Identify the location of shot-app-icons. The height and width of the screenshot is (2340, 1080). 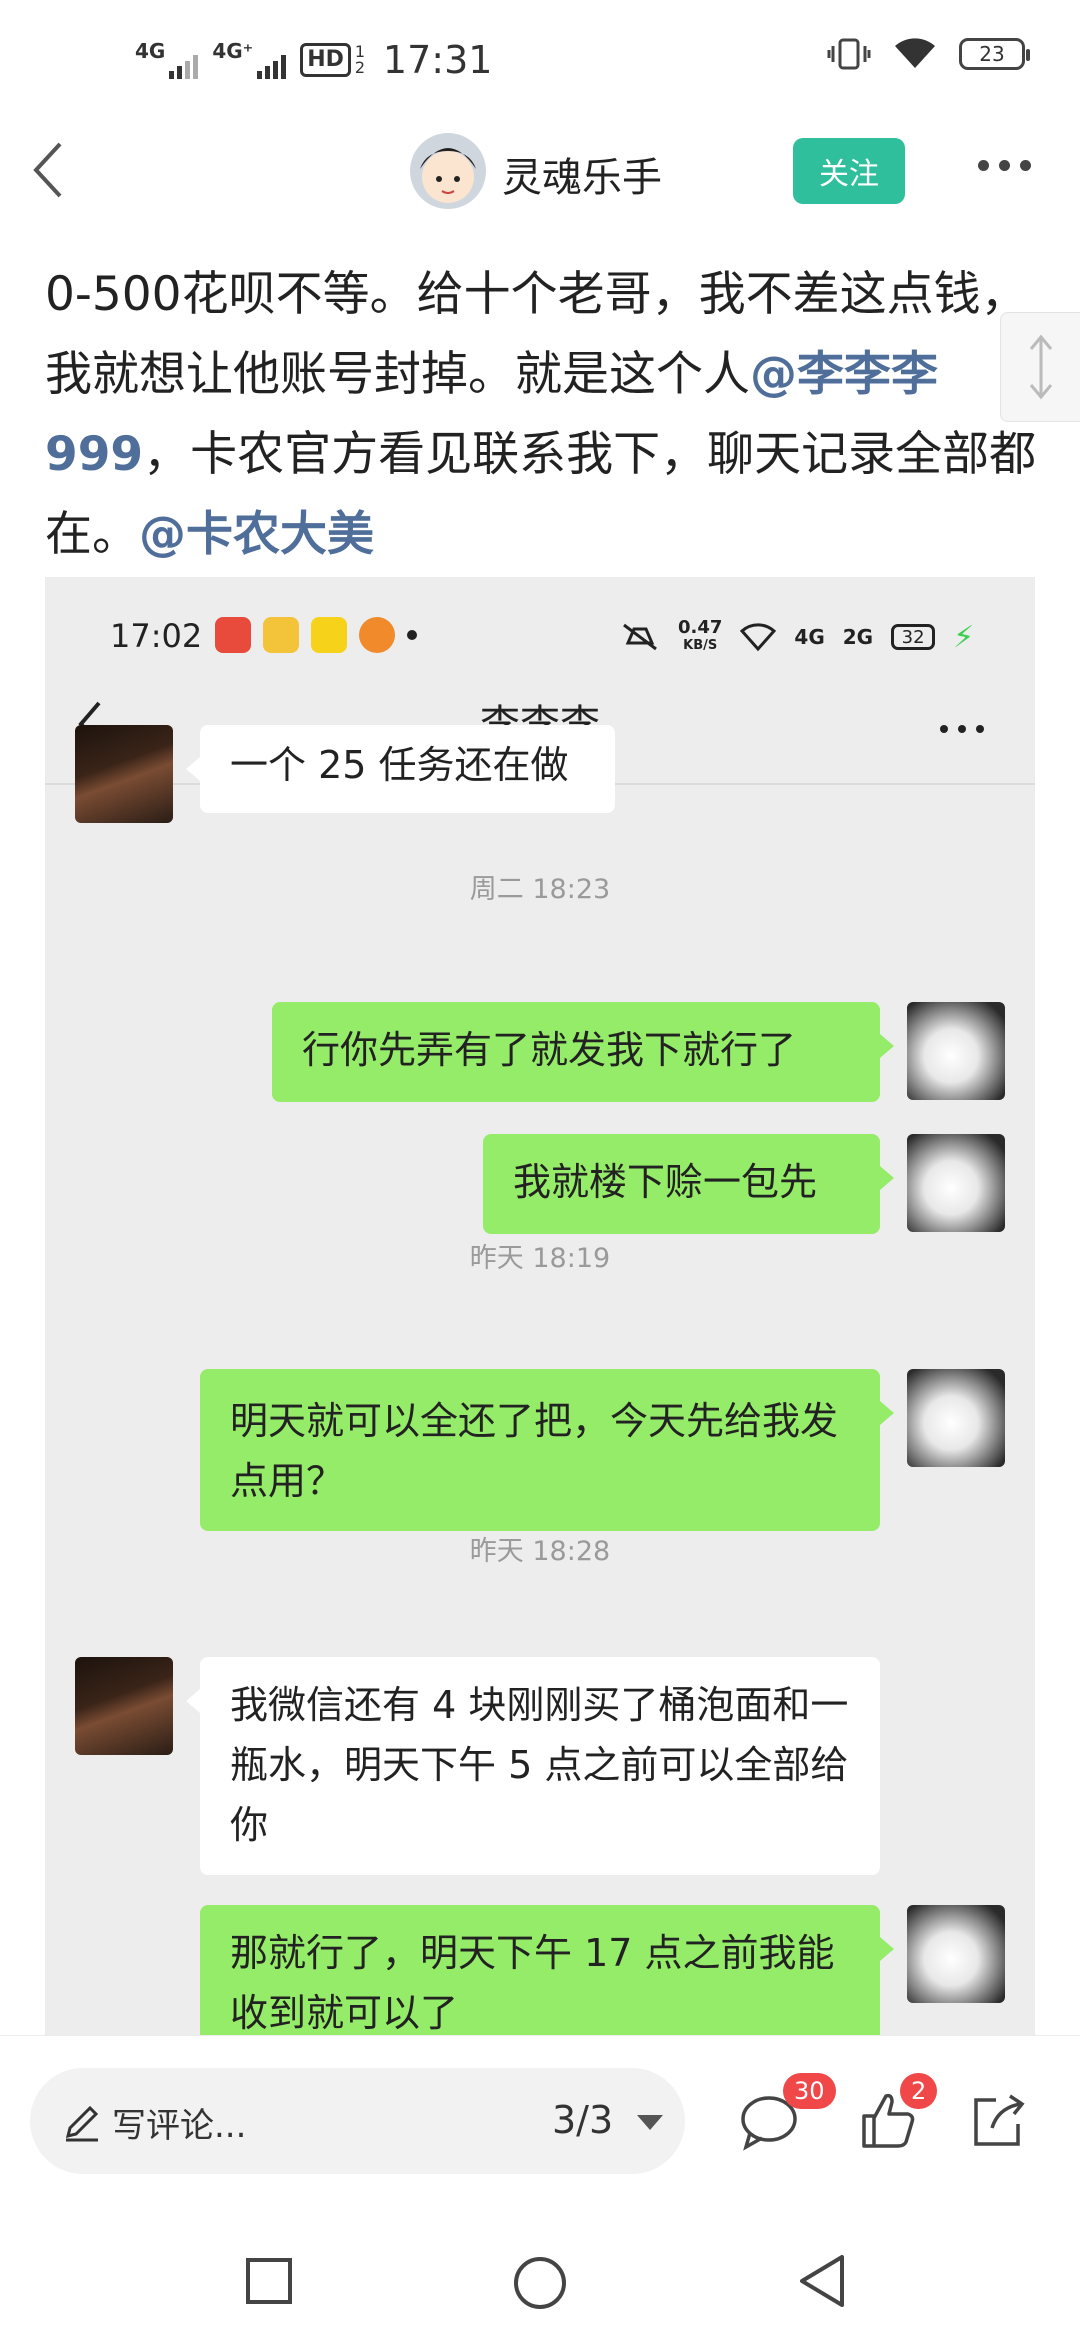
(316, 635).